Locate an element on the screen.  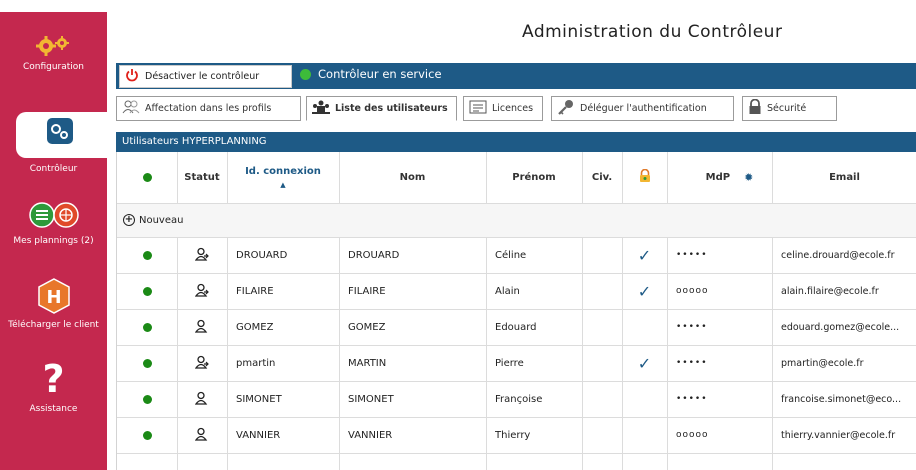
tab-licences: Licences is located at coordinates (503, 108).